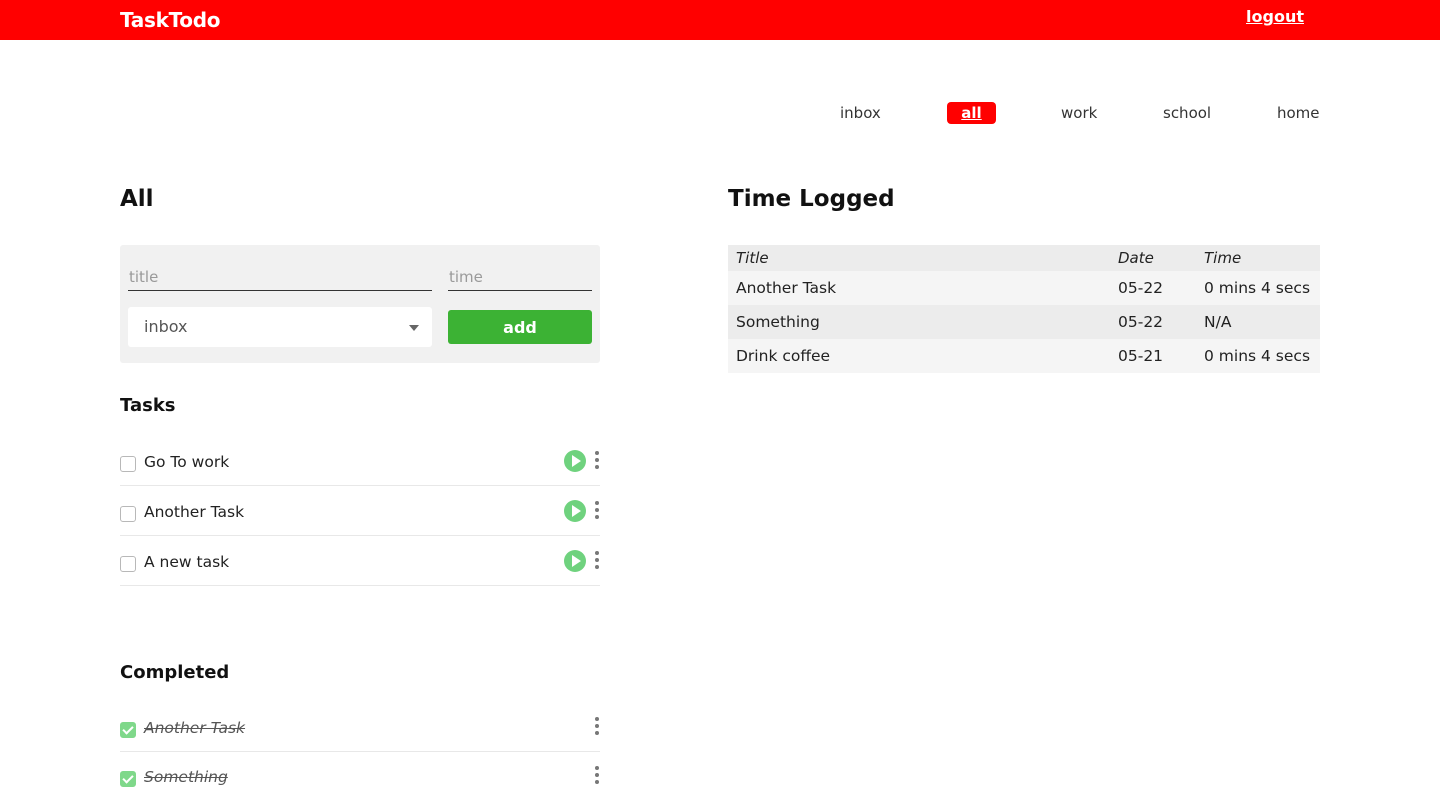 This screenshot has height=787, width=1440. What do you see at coordinates (720, 20) in the screenshot?
I see `top-bar: TaskTodo logout` at bounding box center [720, 20].